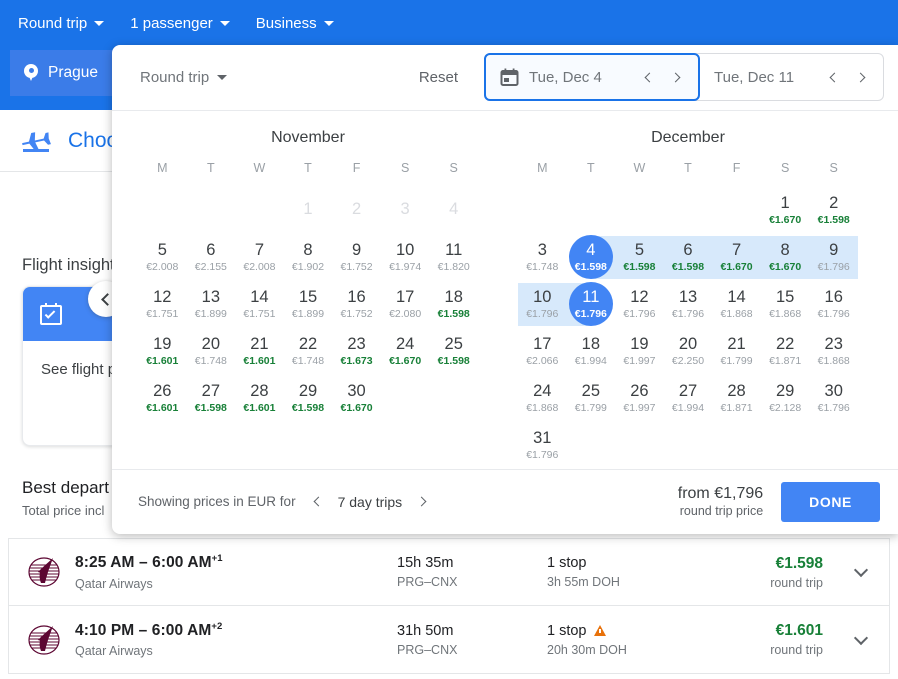  Describe the element at coordinates (833, 257) in the screenshot. I see `day-cell: 9 €1.796` at that location.